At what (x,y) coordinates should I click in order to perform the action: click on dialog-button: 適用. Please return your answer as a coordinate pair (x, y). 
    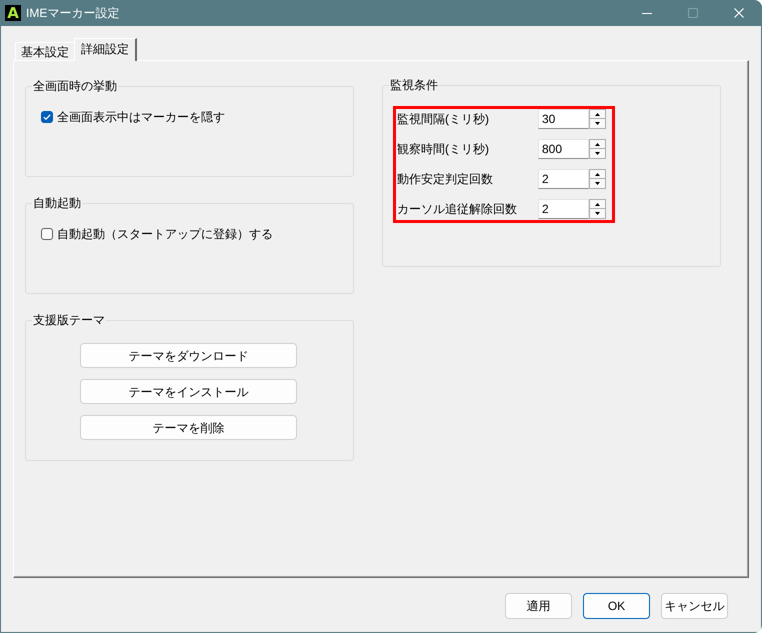
    Looking at the image, I should click on (538, 606).